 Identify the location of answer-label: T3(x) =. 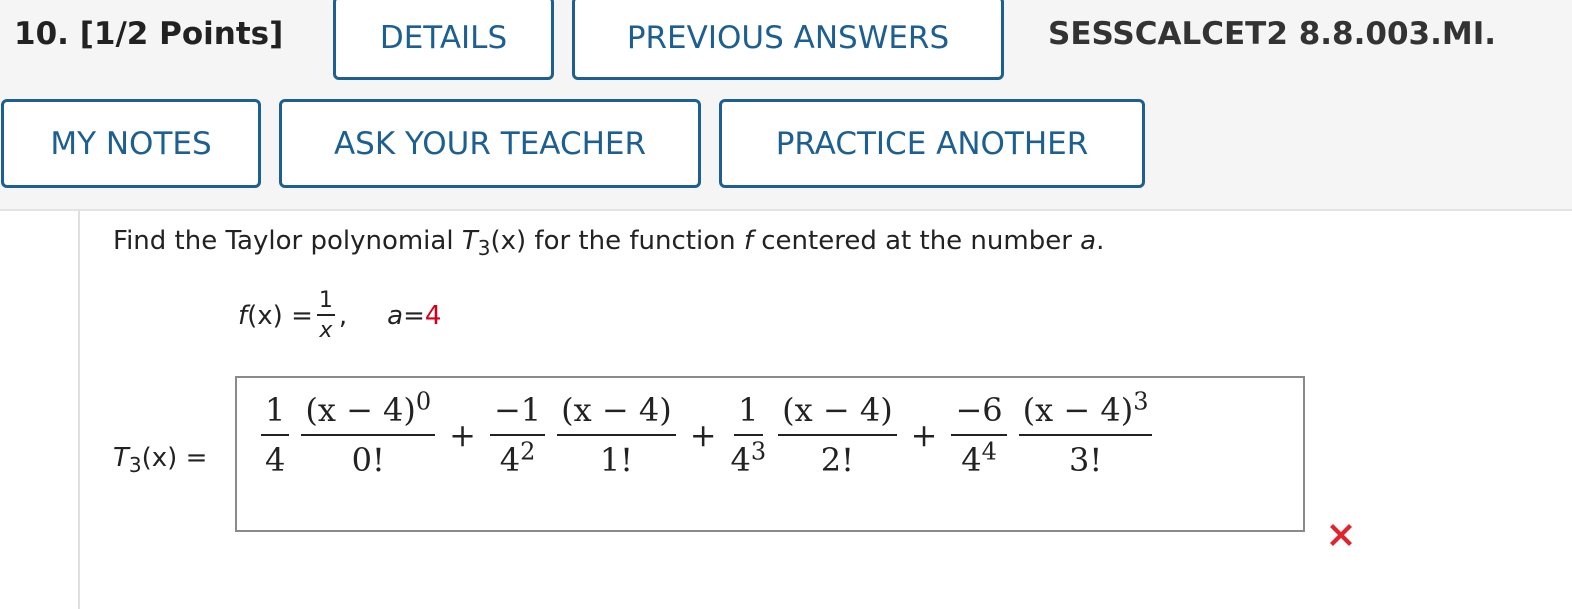
(160, 460).